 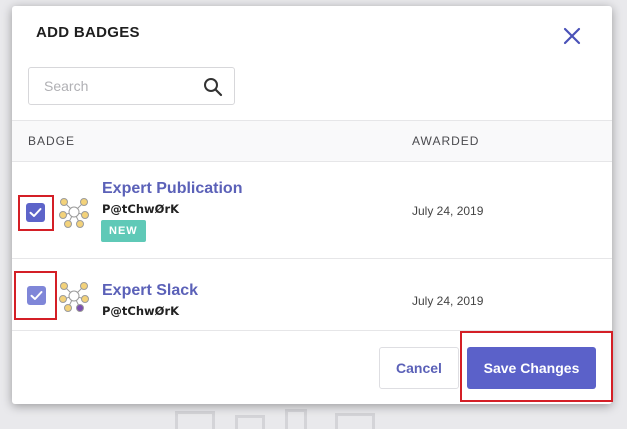 What do you see at coordinates (536, 366) in the screenshot?
I see `highlight-annotation` at bounding box center [536, 366].